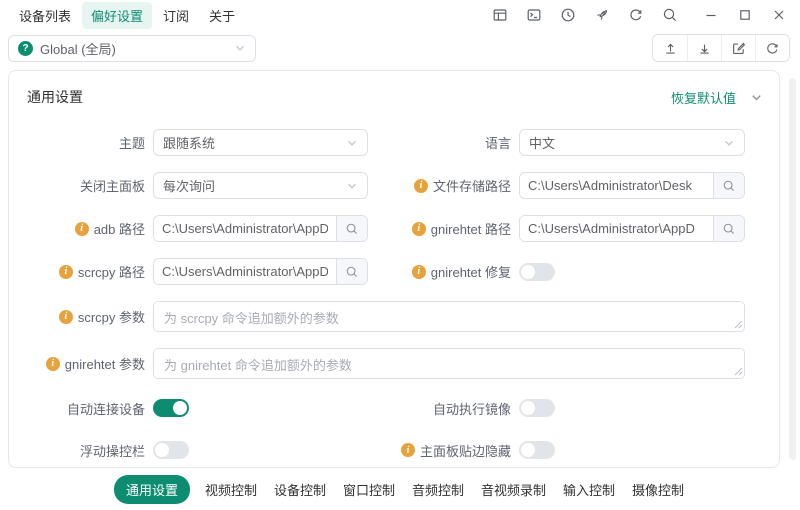 This screenshot has height=510, width=800. Describe the element at coordinates (792, 269) in the screenshot. I see `vertical-scrollbar` at that location.